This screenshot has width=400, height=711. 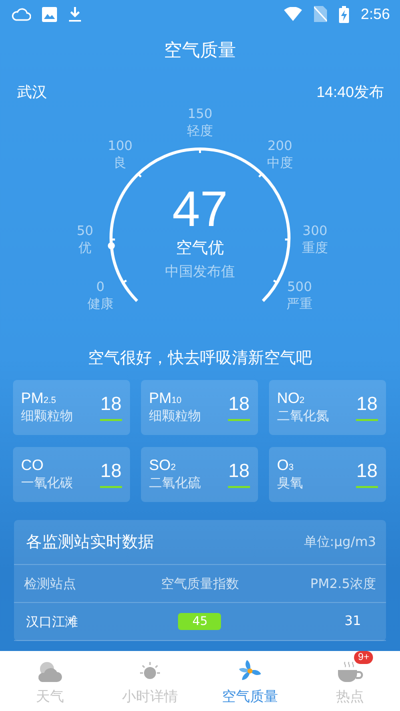 I want to click on cup-icon, so click(x=350, y=672).